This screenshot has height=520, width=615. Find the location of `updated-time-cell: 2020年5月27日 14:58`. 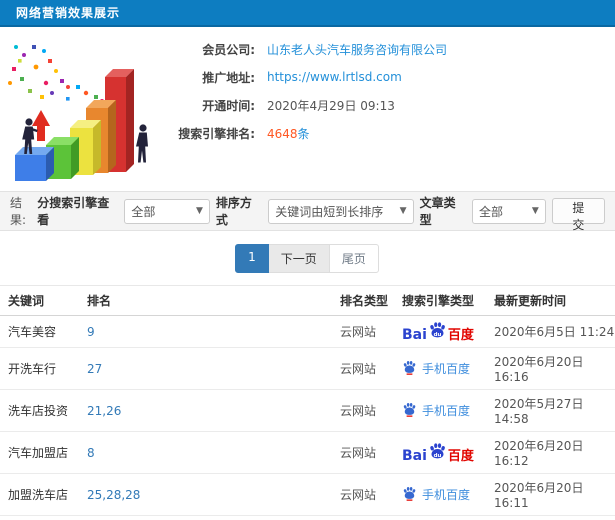

updated-time-cell: 2020年5月27日 14:58 is located at coordinates (554, 410).